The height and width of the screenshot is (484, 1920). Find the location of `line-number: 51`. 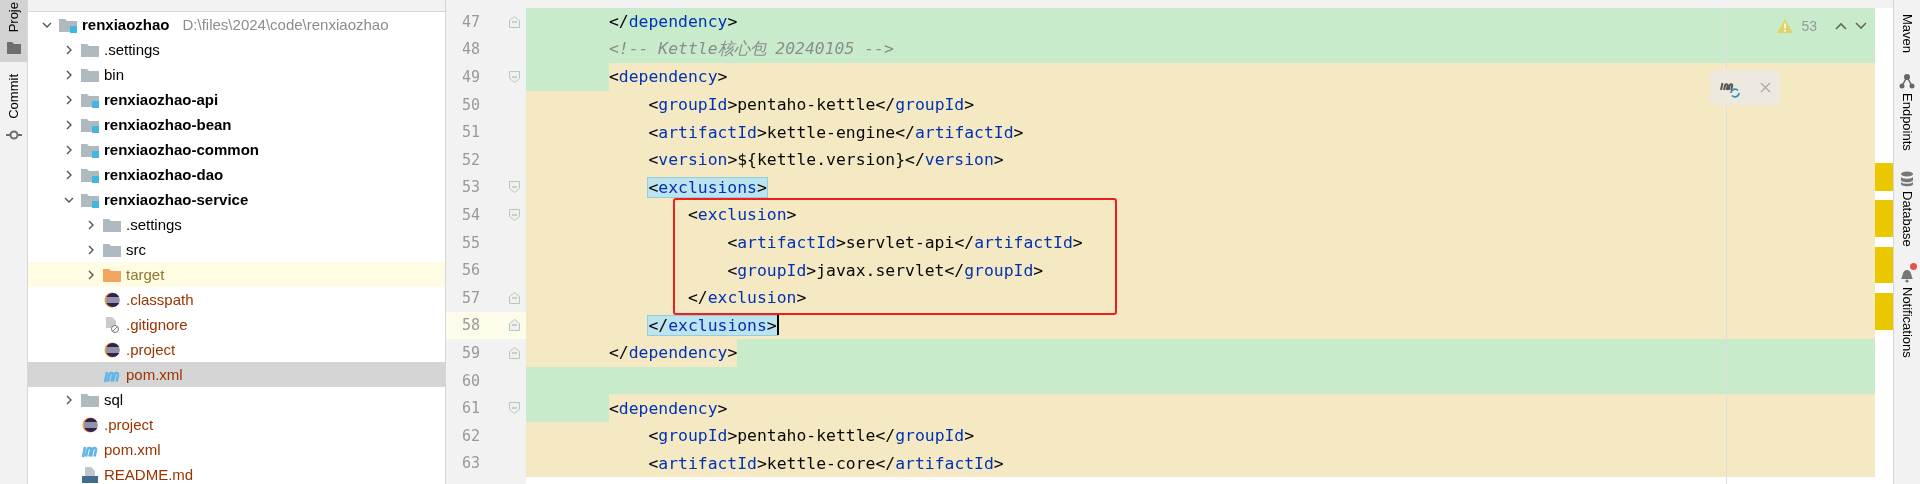

line-number: 51 is located at coordinates (470, 132).